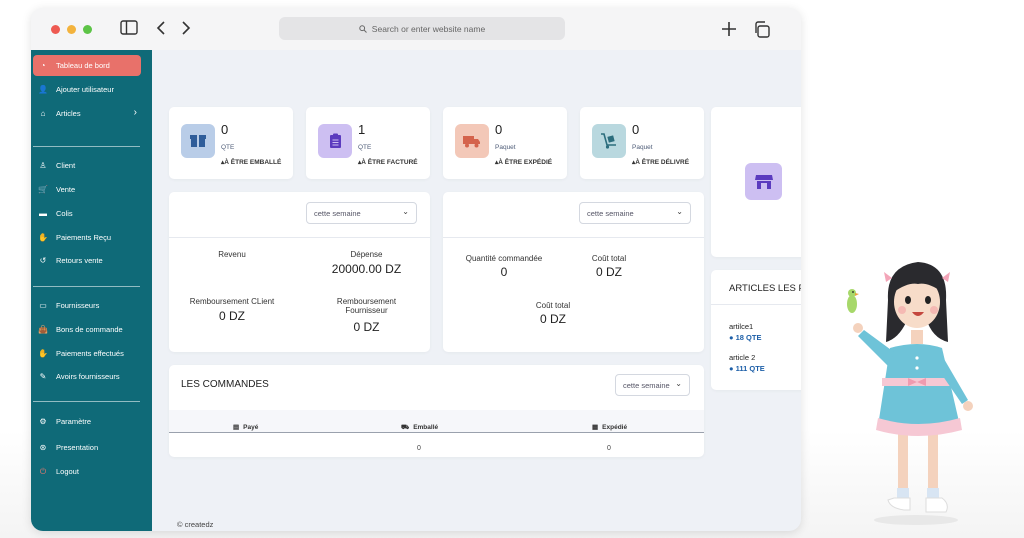 The height and width of the screenshot is (538, 1024). Describe the element at coordinates (505, 143) in the screenshot. I see `stat-card-to-ship: 0 Paquet ▴À ÊTRE EXPÉDIÉ` at that location.